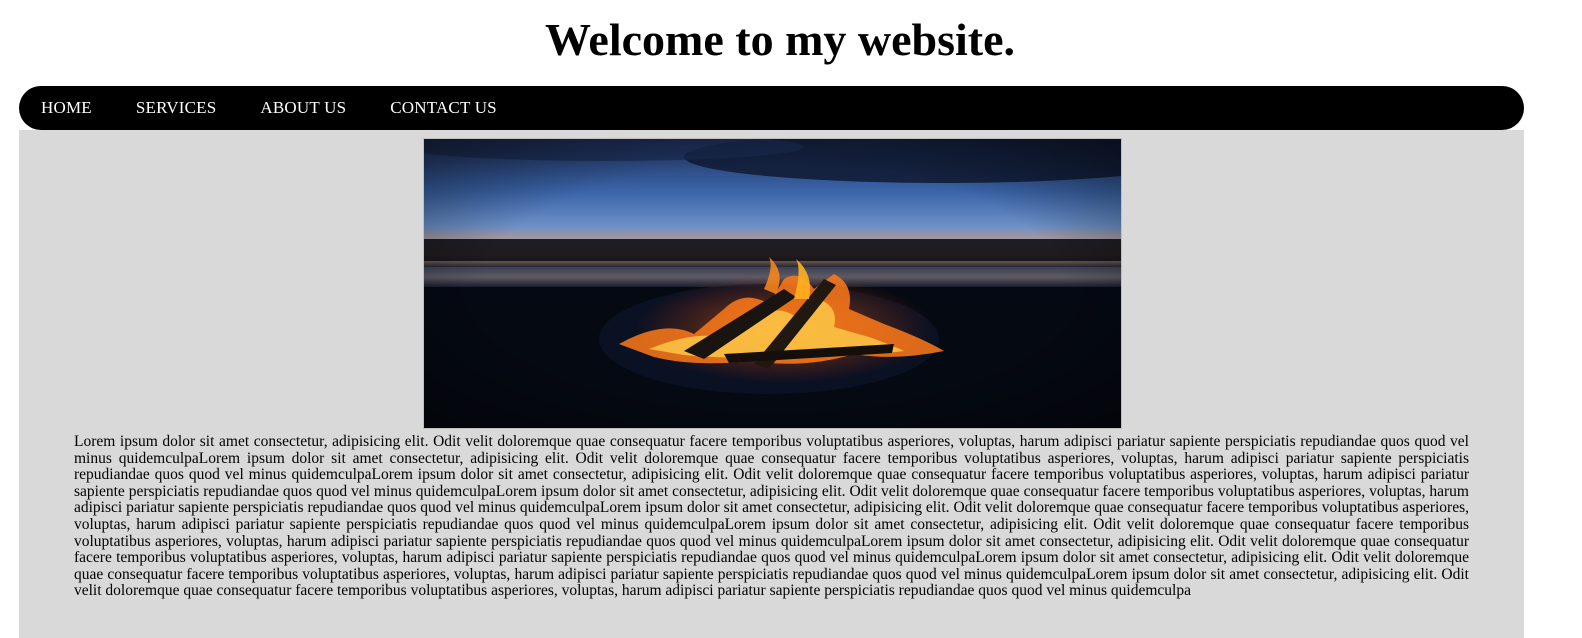 Image resolution: width=1582 pixels, height=638 pixels. I want to click on nav-link-home: HOME, so click(66, 108).